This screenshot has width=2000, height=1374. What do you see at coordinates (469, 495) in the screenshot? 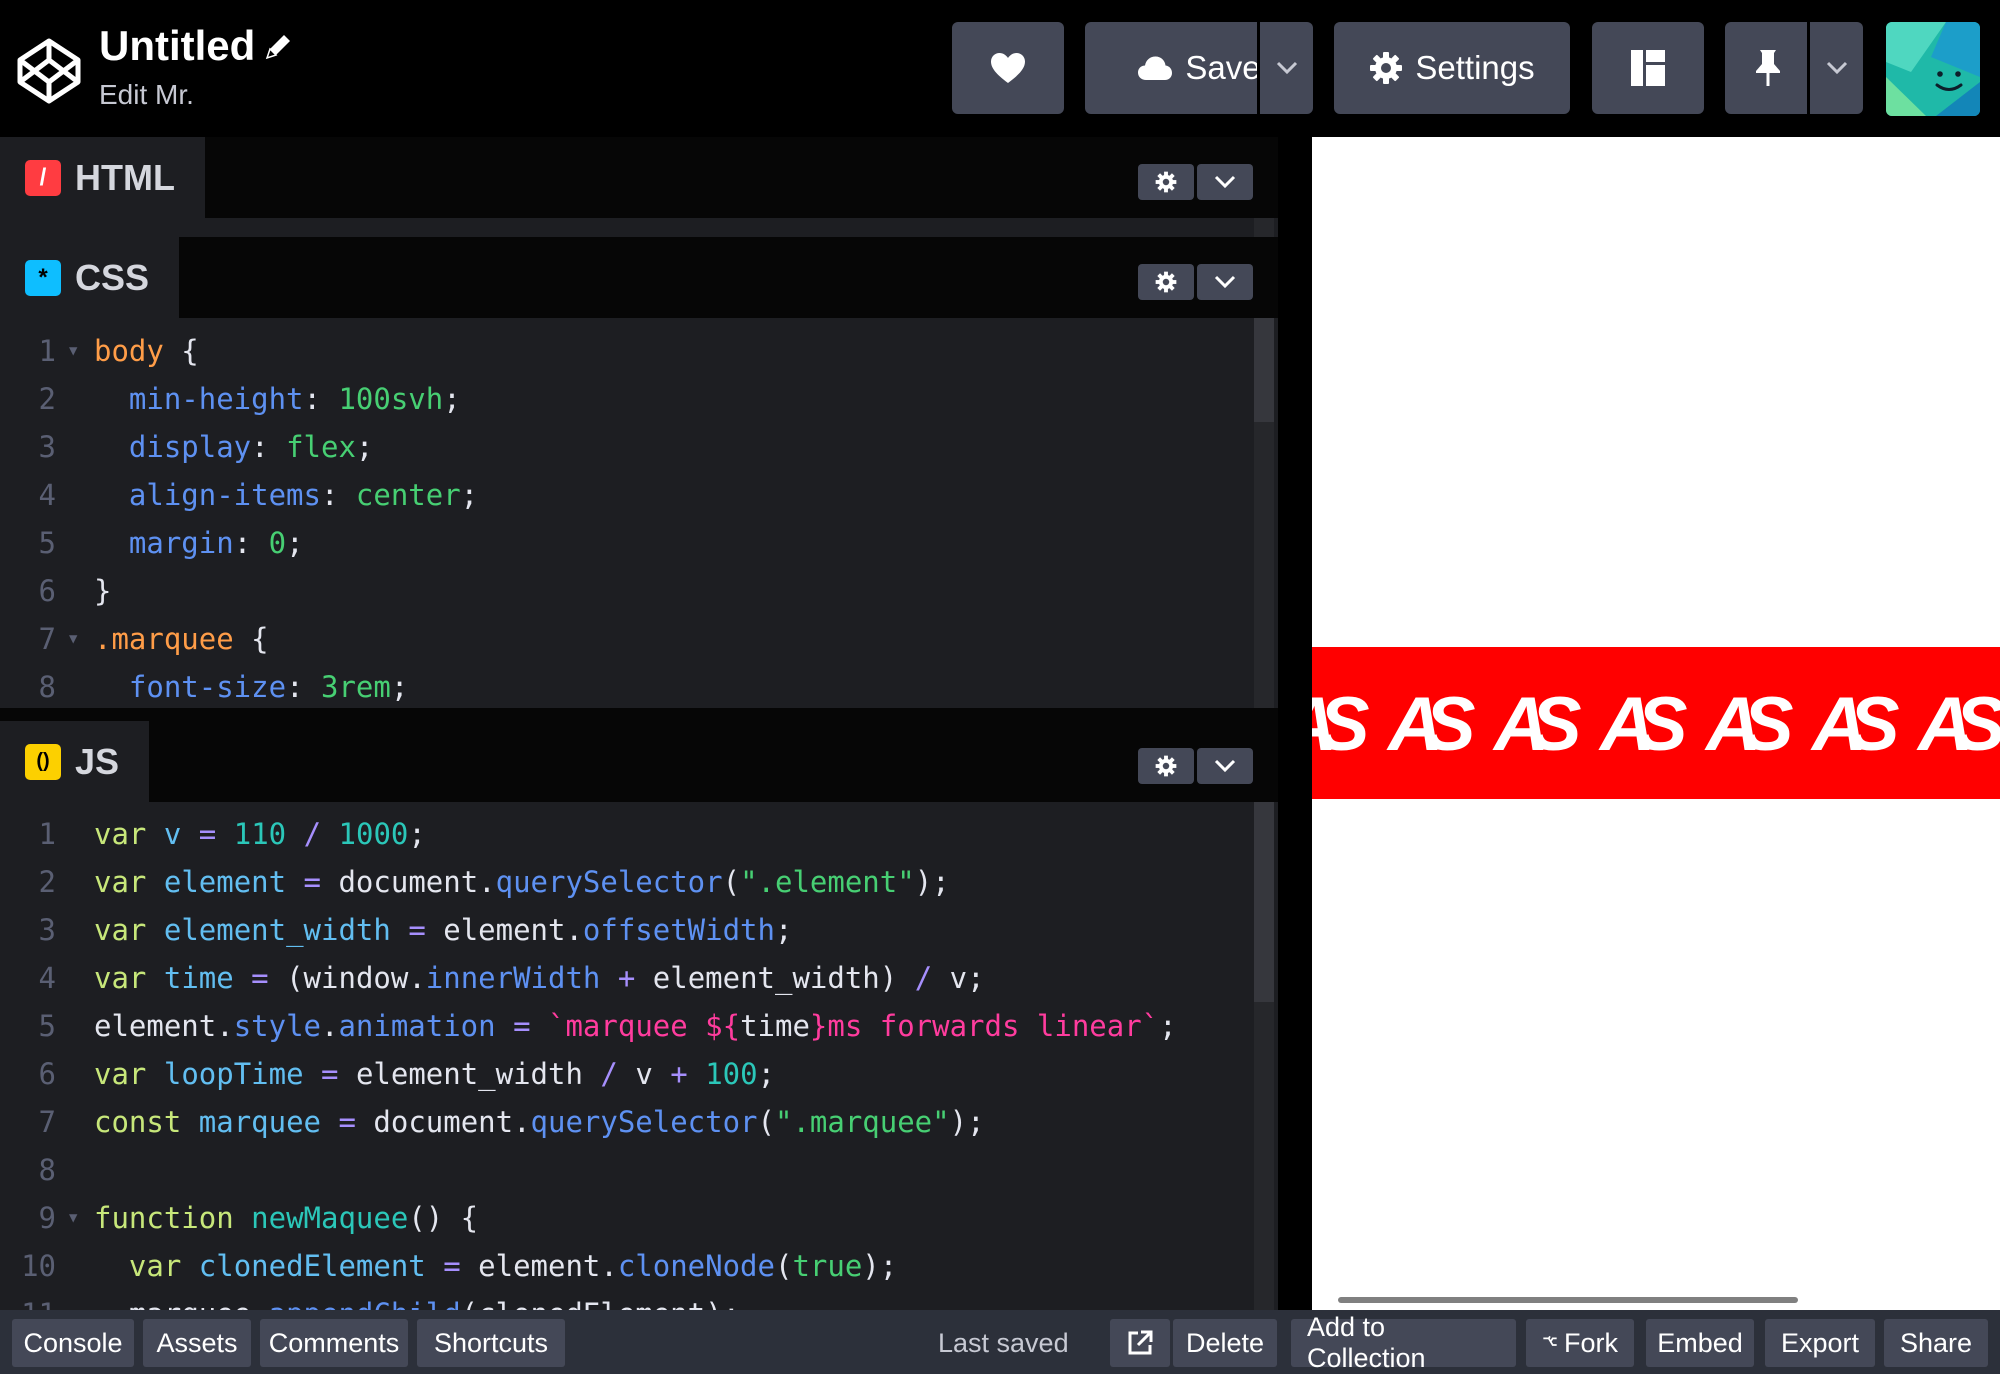
I see `code-token: ;` at bounding box center [469, 495].